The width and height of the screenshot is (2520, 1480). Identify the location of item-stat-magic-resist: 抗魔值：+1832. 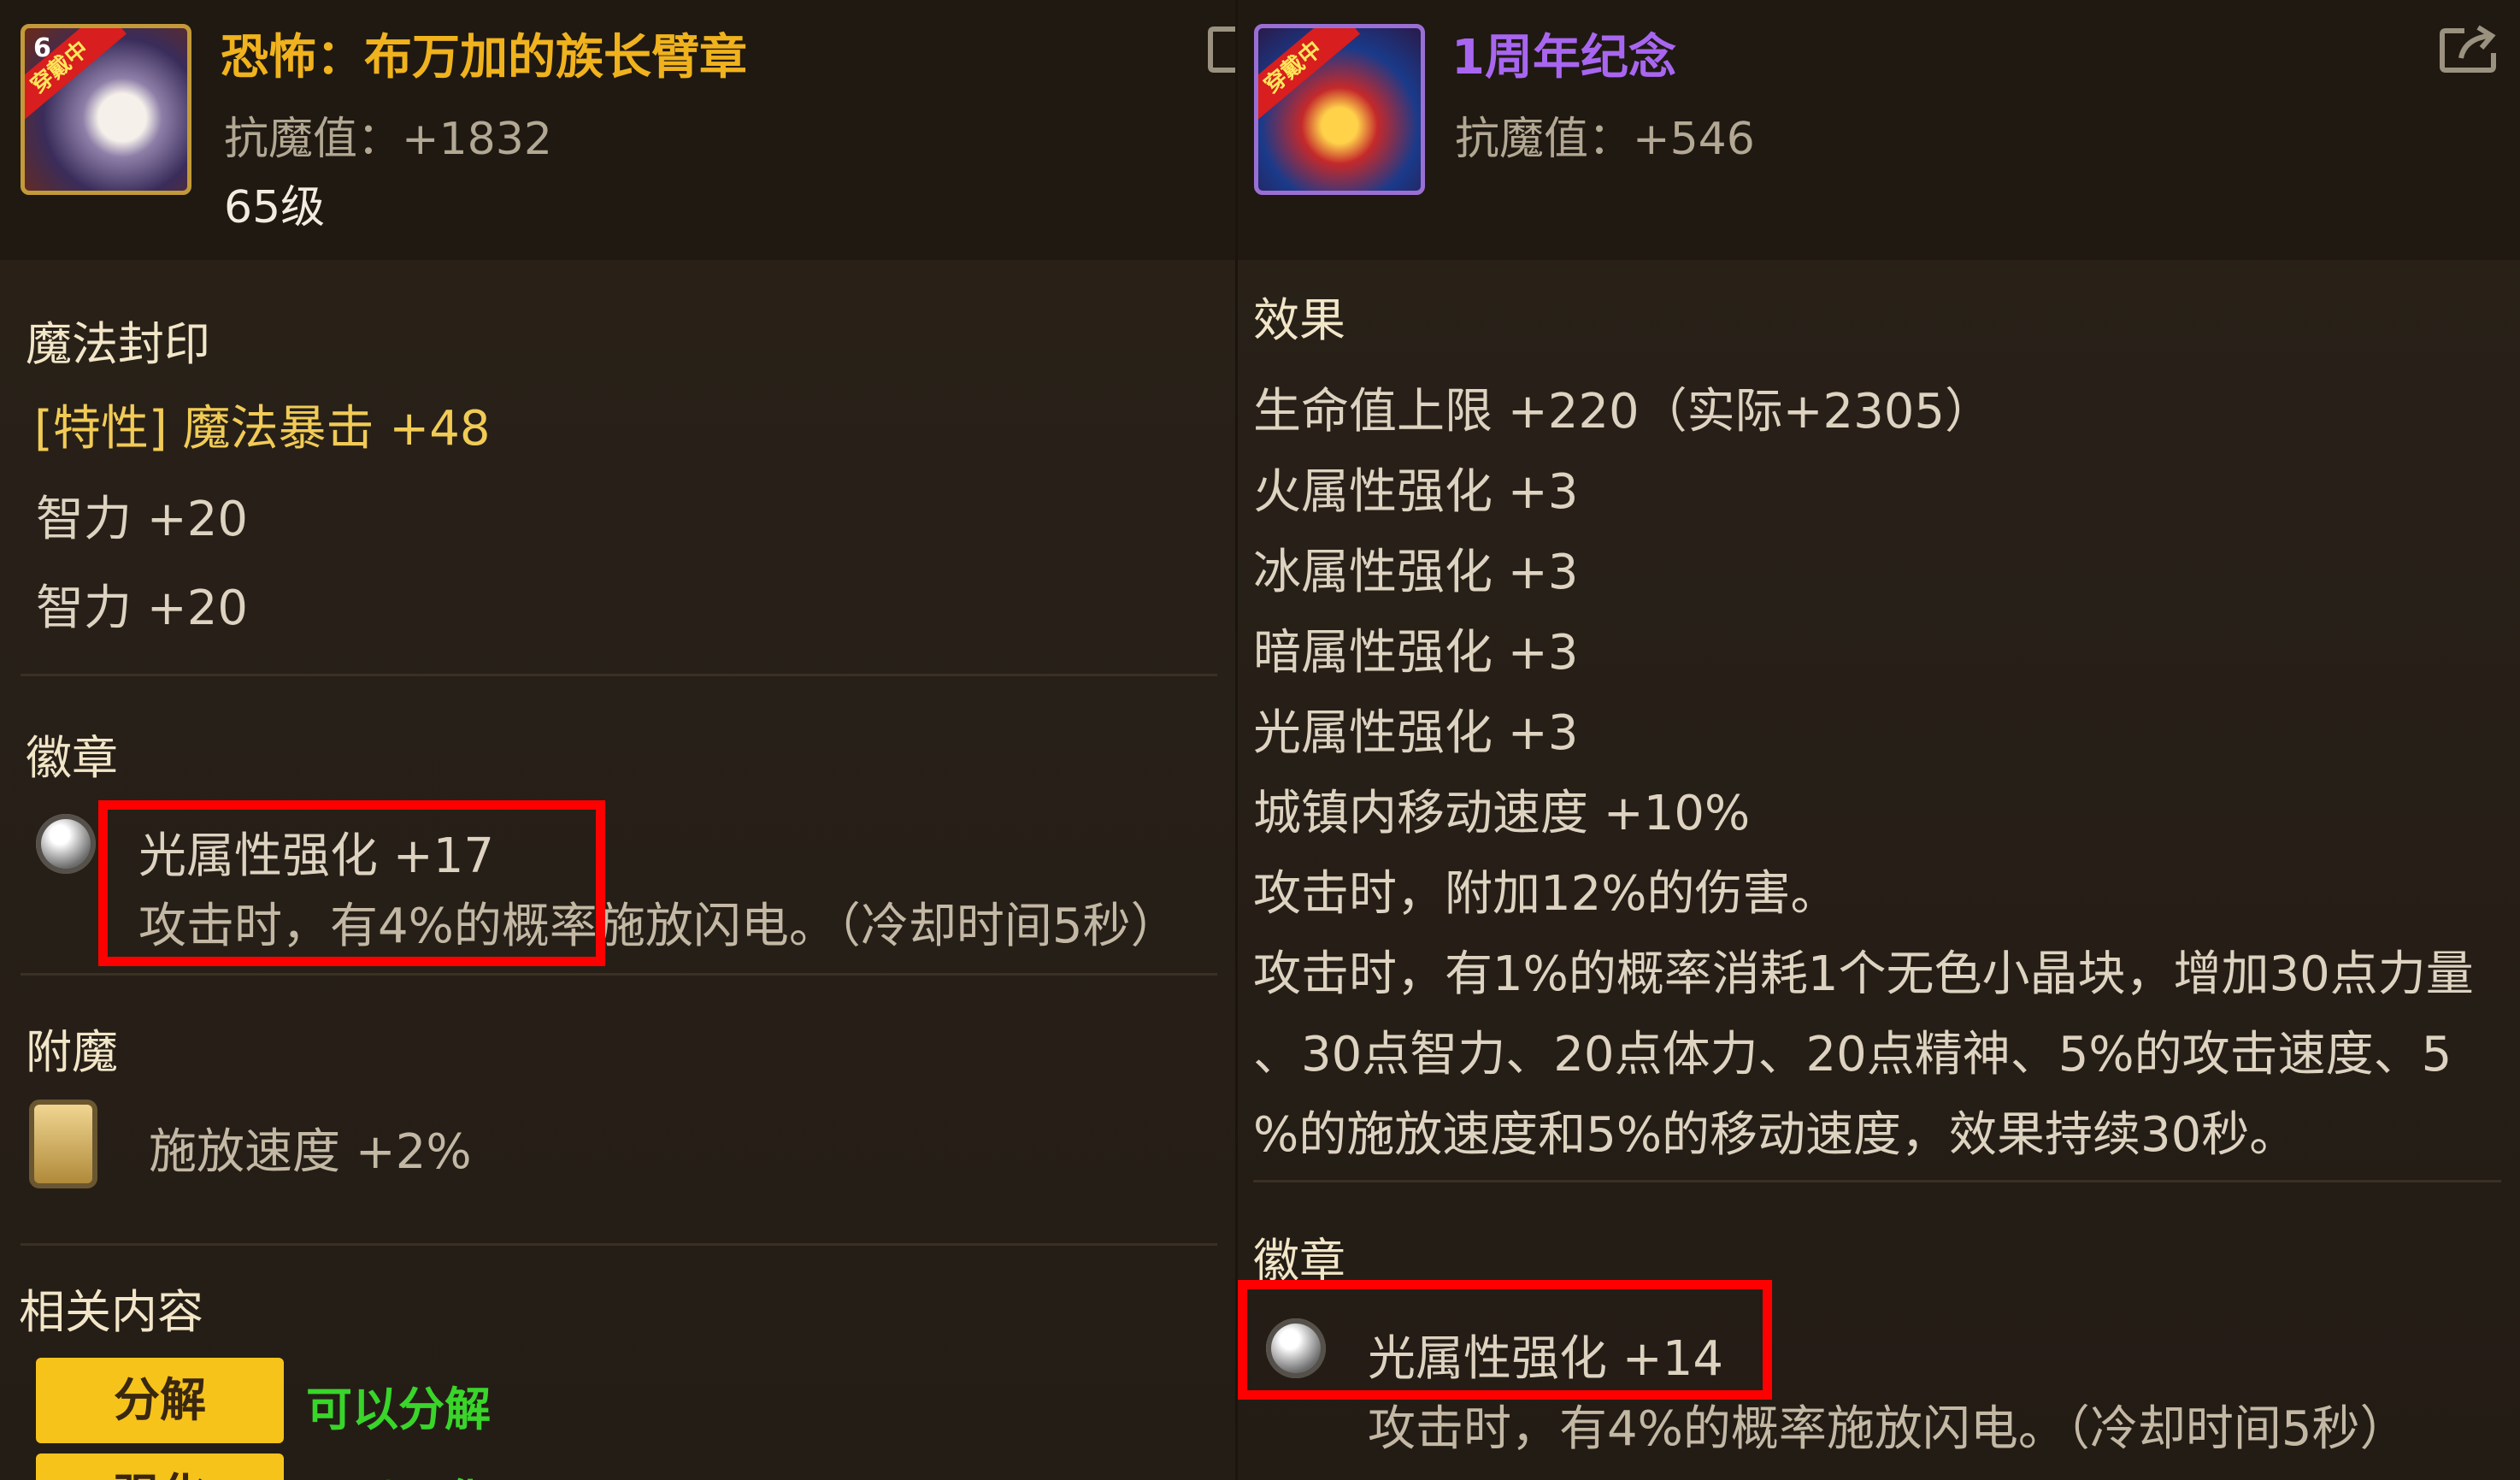
(388, 140).